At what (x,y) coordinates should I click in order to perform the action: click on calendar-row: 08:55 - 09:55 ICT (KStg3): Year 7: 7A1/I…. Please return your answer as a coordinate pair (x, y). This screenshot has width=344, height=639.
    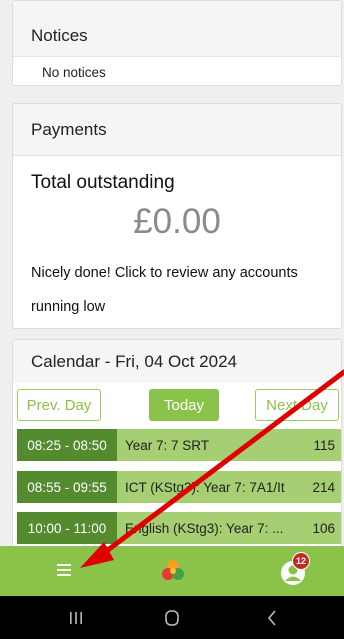
    Looking at the image, I should click on (179, 487).